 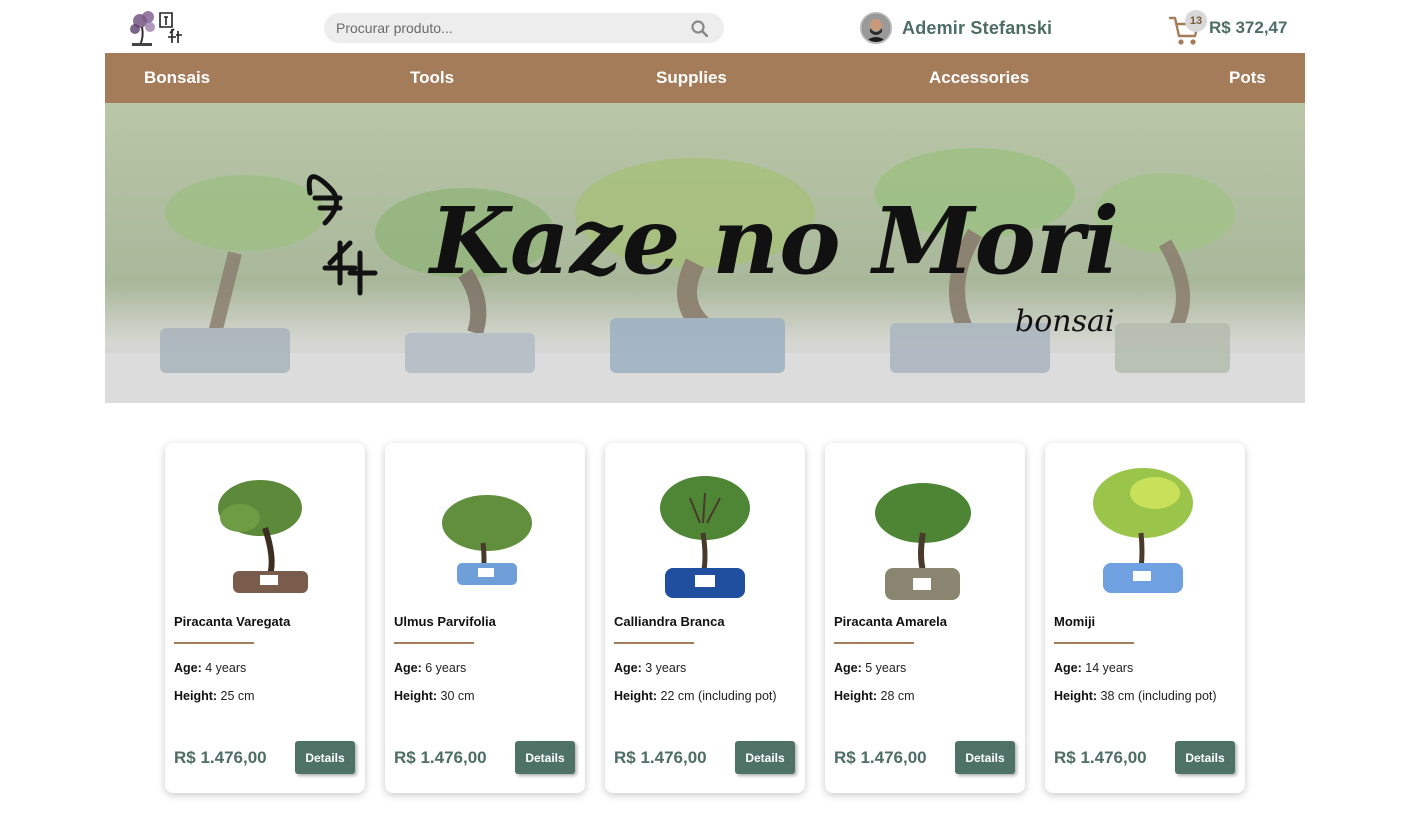 I want to click on avatar, so click(x=876, y=28).